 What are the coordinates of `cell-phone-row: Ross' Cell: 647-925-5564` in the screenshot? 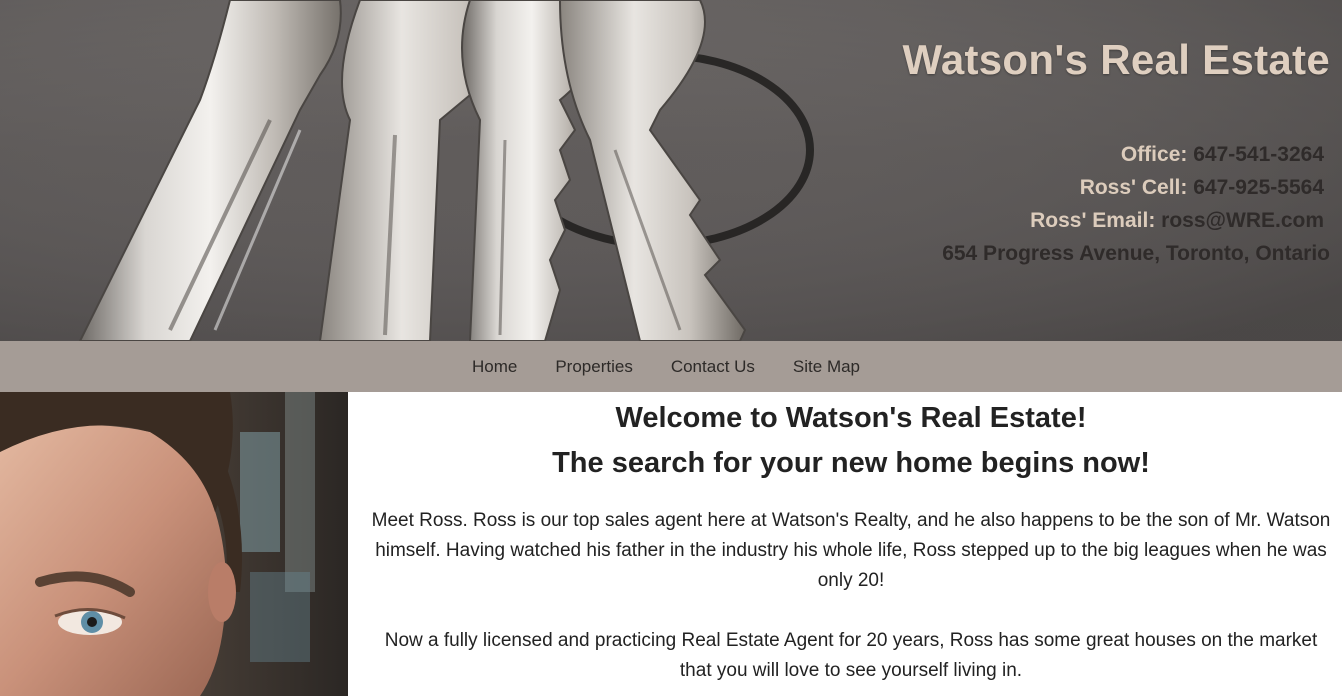 It's located at (1136, 187).